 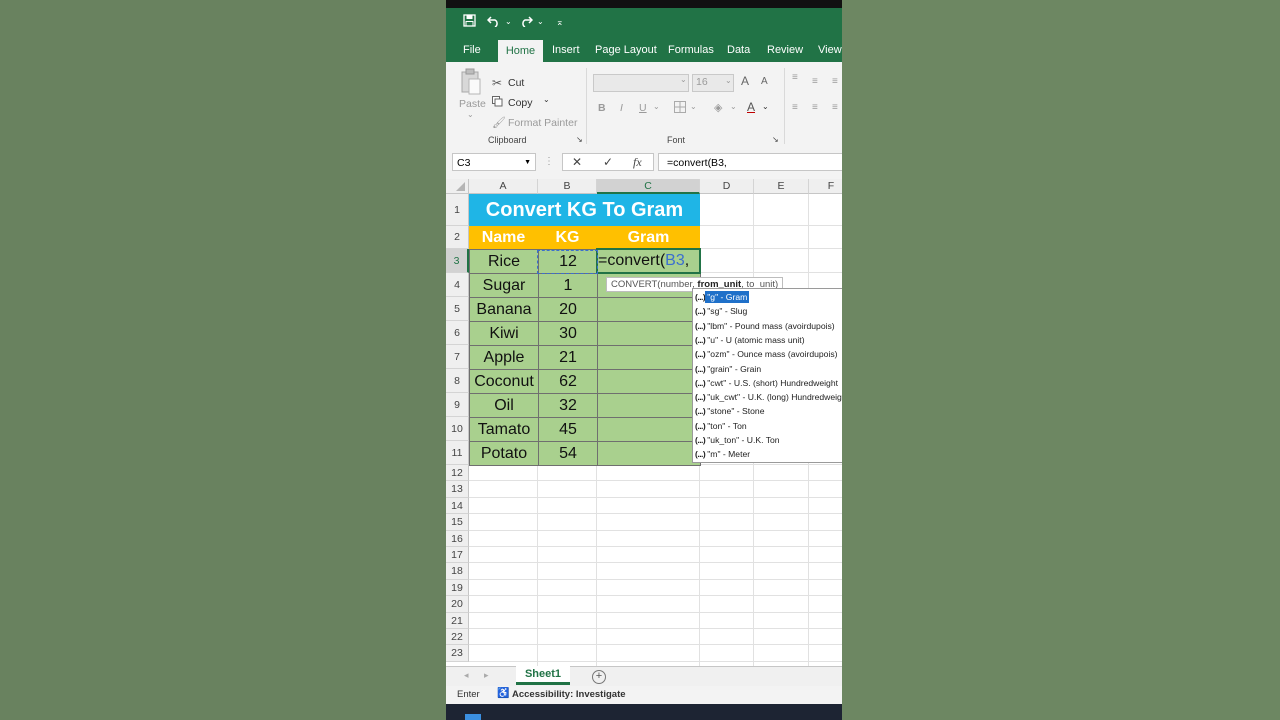 I want to click on autocomplete-item: (...) "ozm" - Ounce mass (avoirdupois), so click(x=767, y=354).